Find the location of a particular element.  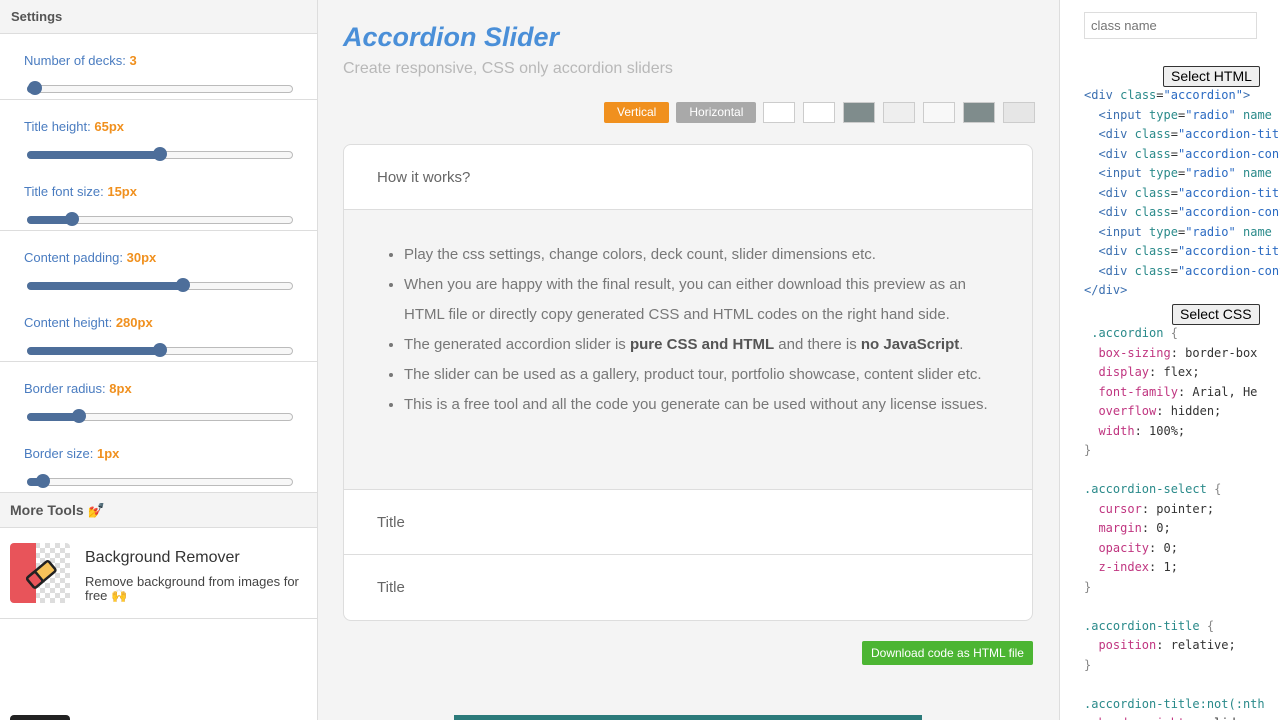

settings-group-border: Border radius: 8px Border size: 1px is located at coordinates (158, 427).